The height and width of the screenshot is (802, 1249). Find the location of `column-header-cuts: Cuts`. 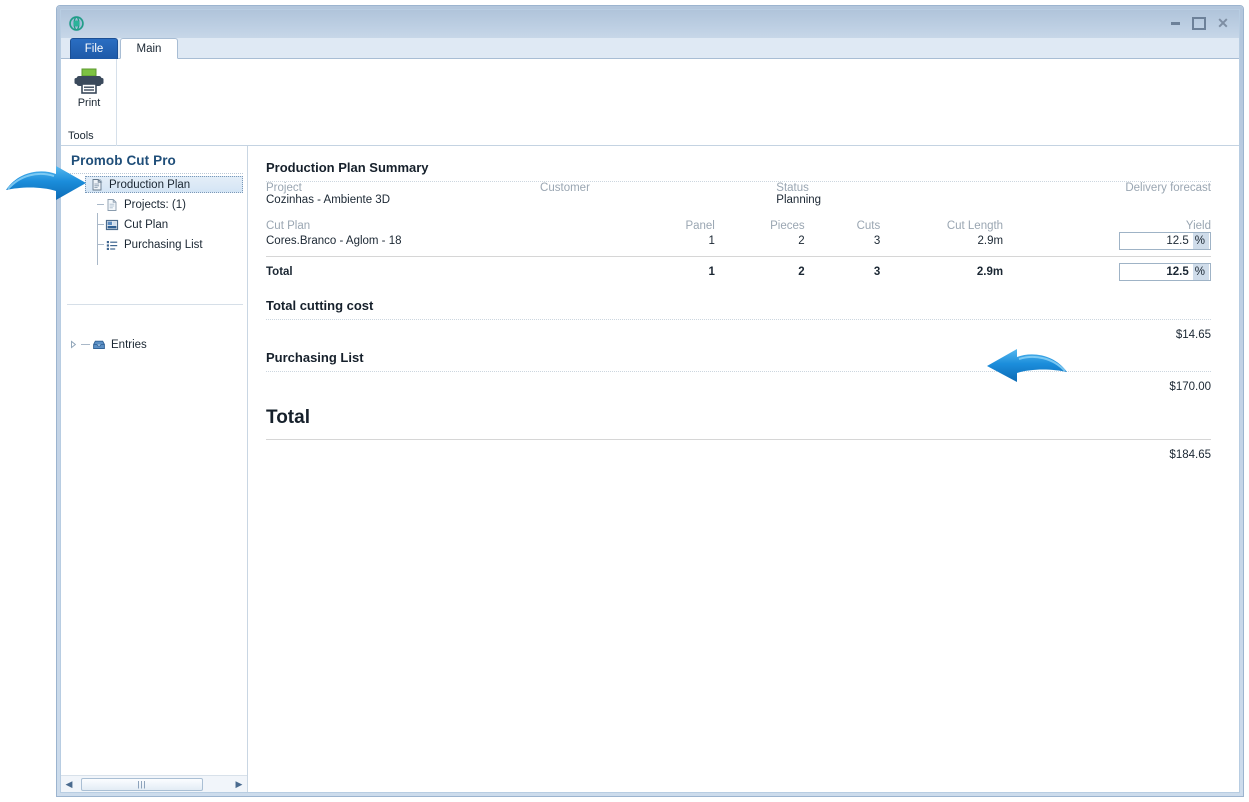

column-header-cuts: Cuts is located at coordinates (868, 226).